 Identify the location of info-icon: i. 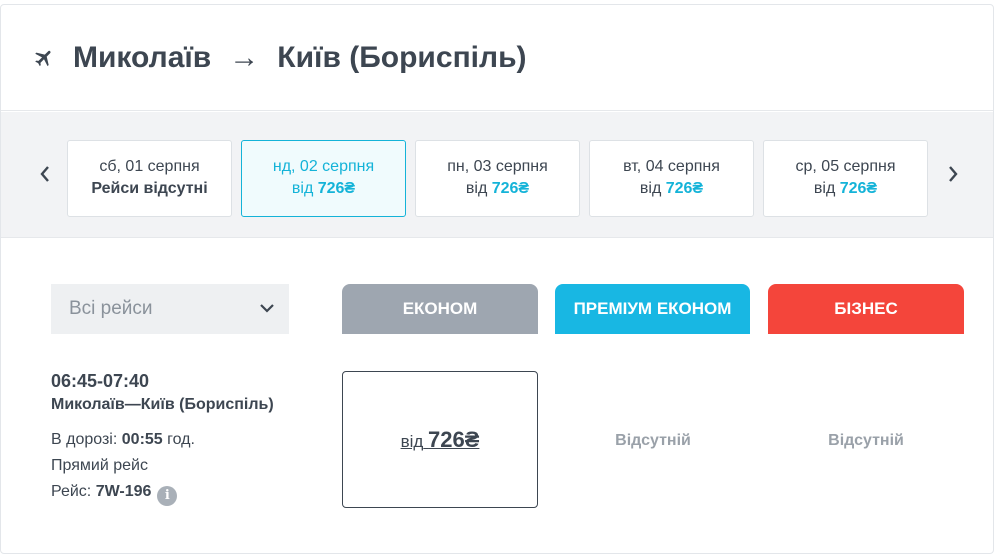
(167, 496).